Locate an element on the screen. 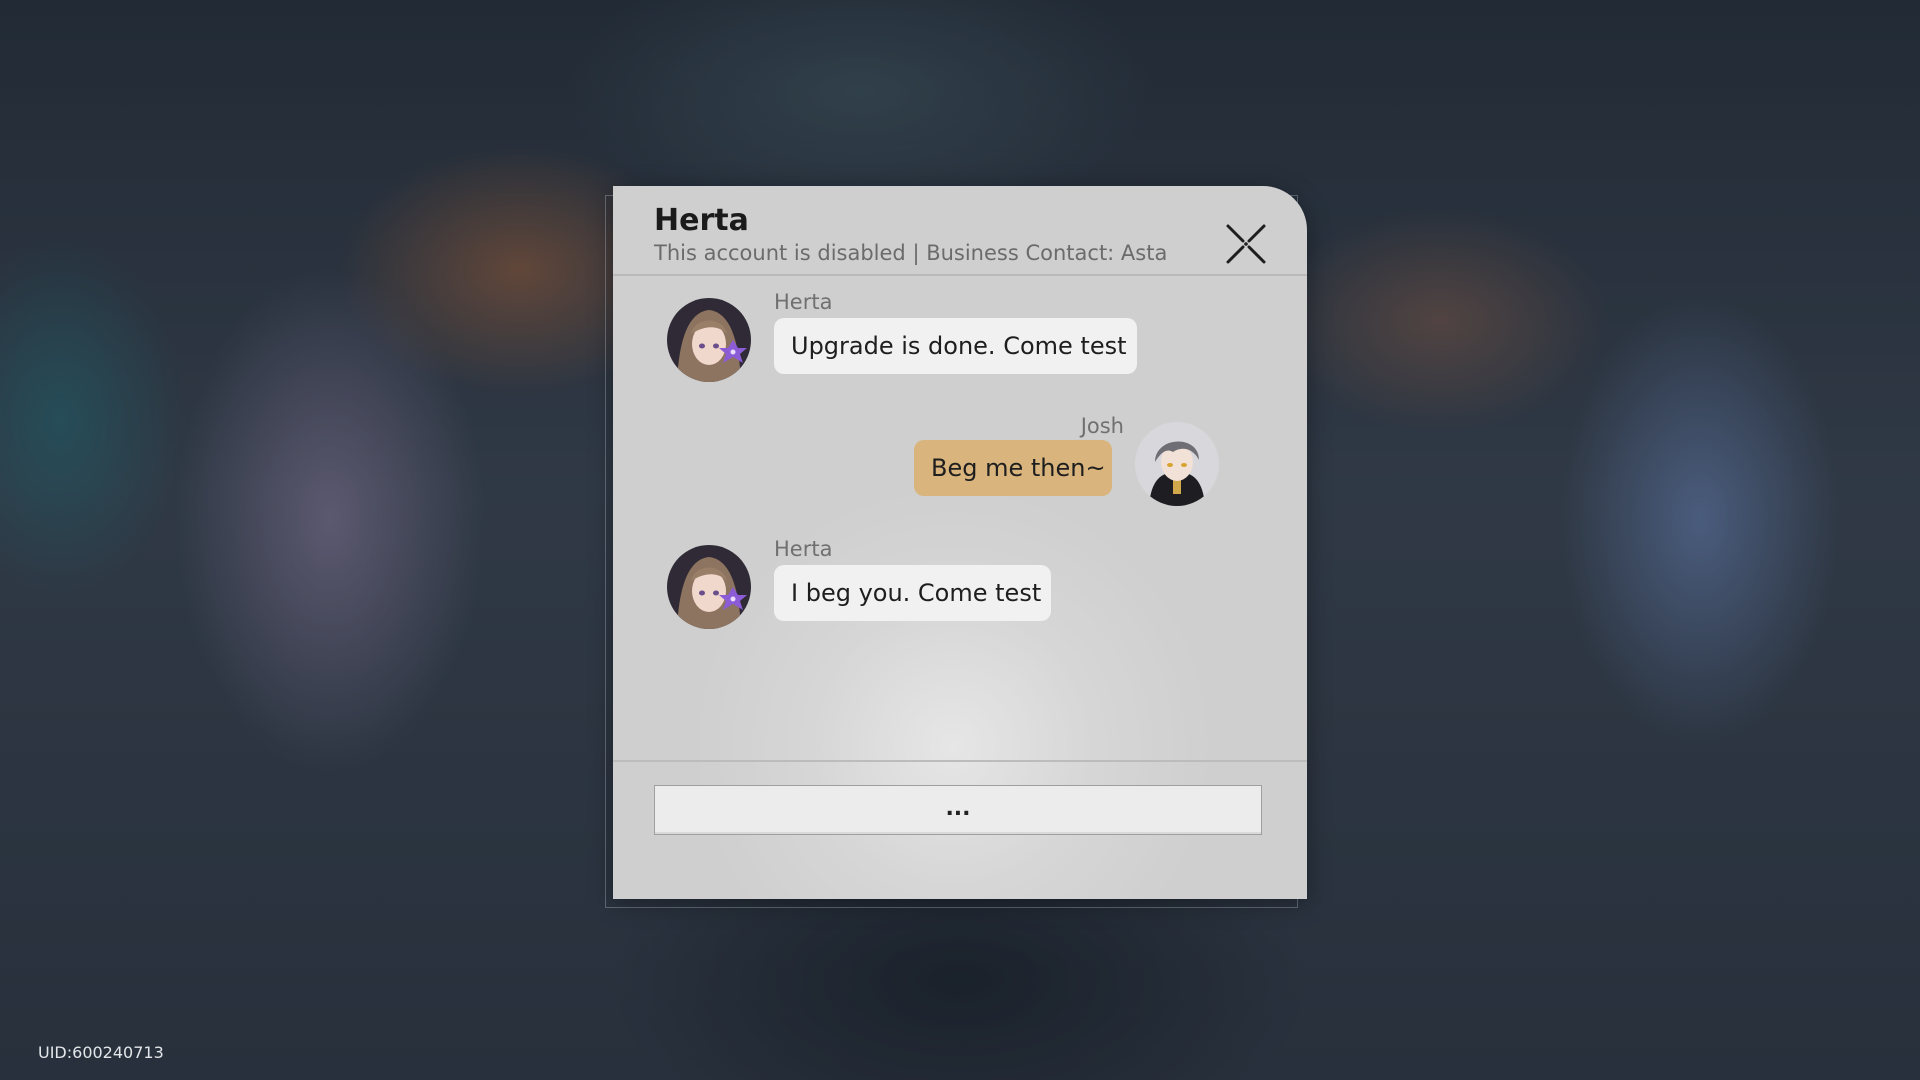 This screenshot has height=1080, width=1920. message-bubble-incoming: Upgrade is done. Come test is located at coordinates (955, 346).